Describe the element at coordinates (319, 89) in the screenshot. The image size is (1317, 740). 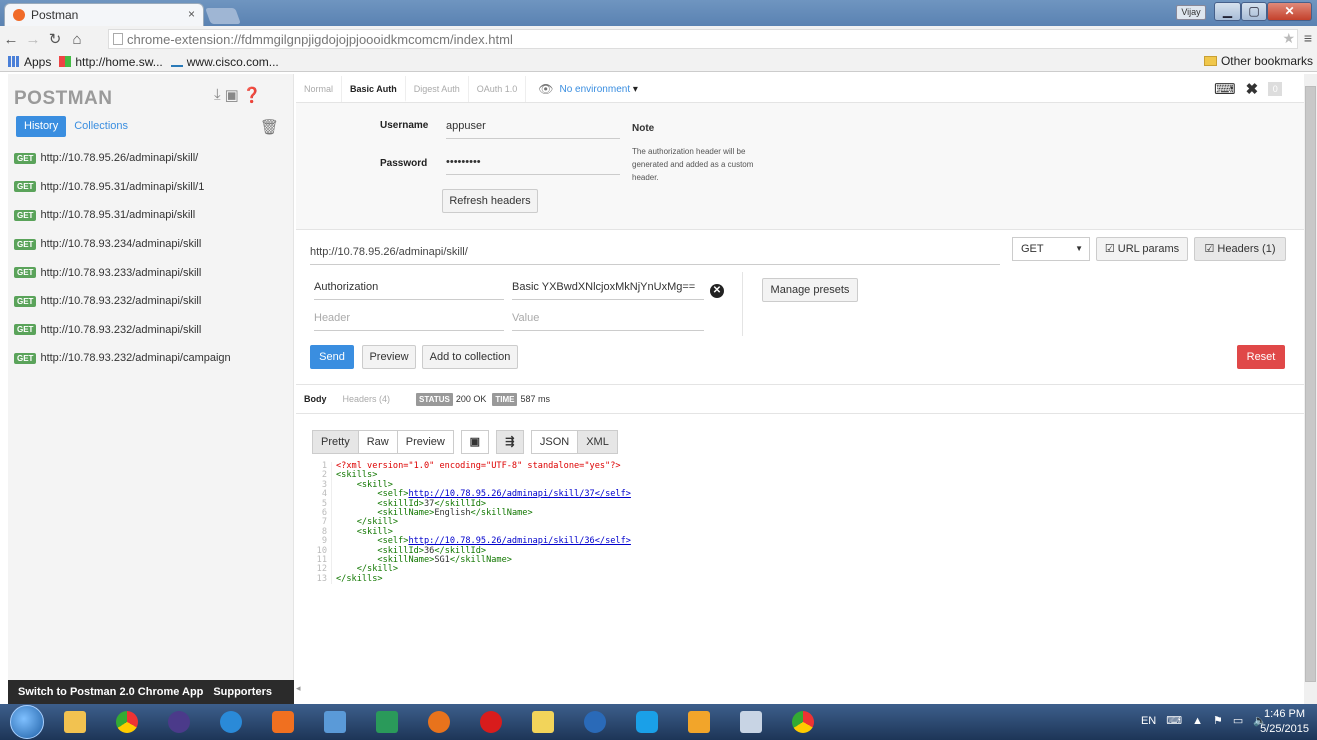
I see `tab-normal: Normal` at that location.